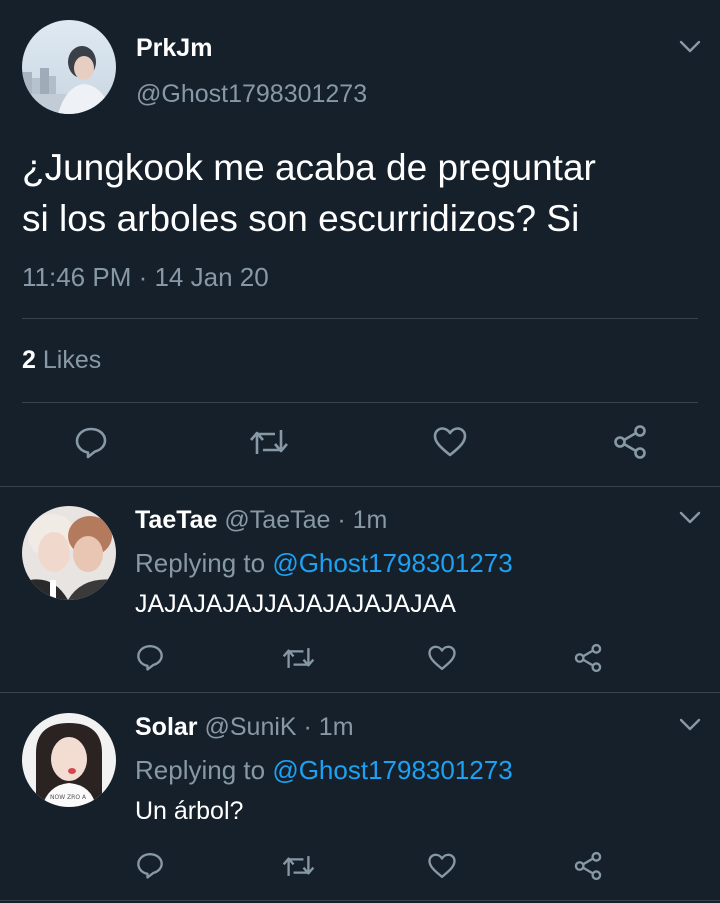 This screenshot has height=903, width=720. I want to click on author-handle: @Ghost1798301273, so click(251, 94).